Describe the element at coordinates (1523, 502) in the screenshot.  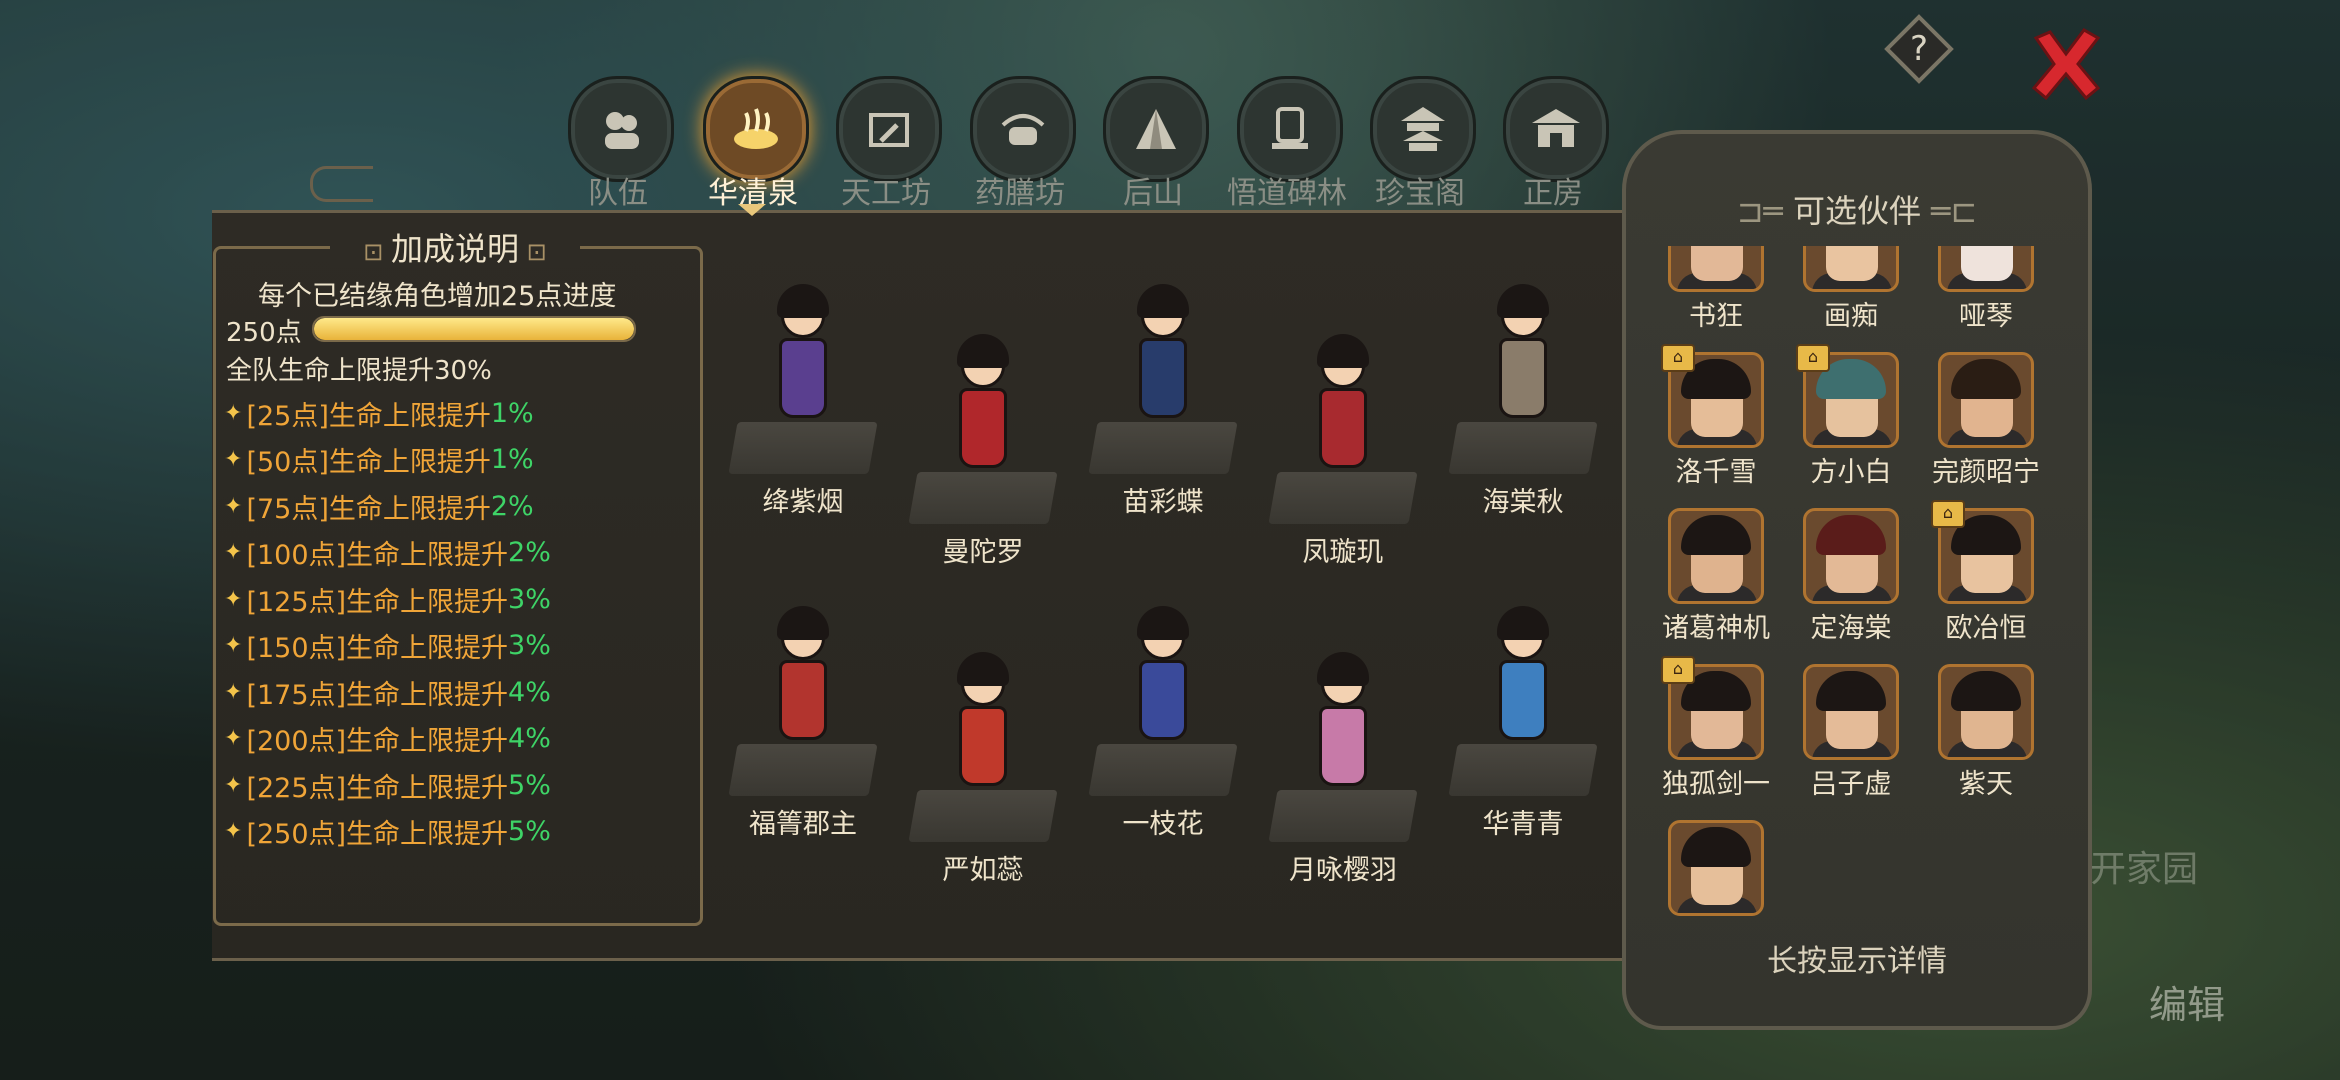
I see `character-name: 海棠秋` at that location.